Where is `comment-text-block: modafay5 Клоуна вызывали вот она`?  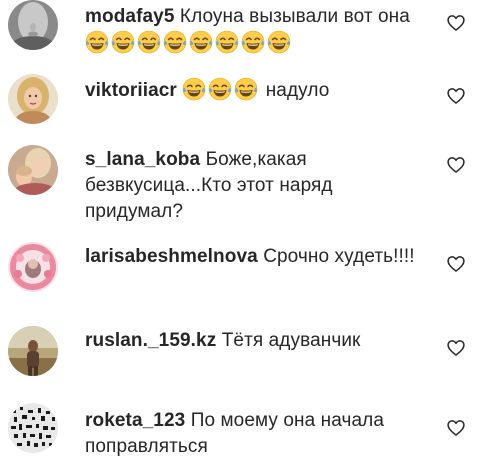
comment-text-block: modafay5 Клоуна вызывали вот она is located at coordinates (260, 30).